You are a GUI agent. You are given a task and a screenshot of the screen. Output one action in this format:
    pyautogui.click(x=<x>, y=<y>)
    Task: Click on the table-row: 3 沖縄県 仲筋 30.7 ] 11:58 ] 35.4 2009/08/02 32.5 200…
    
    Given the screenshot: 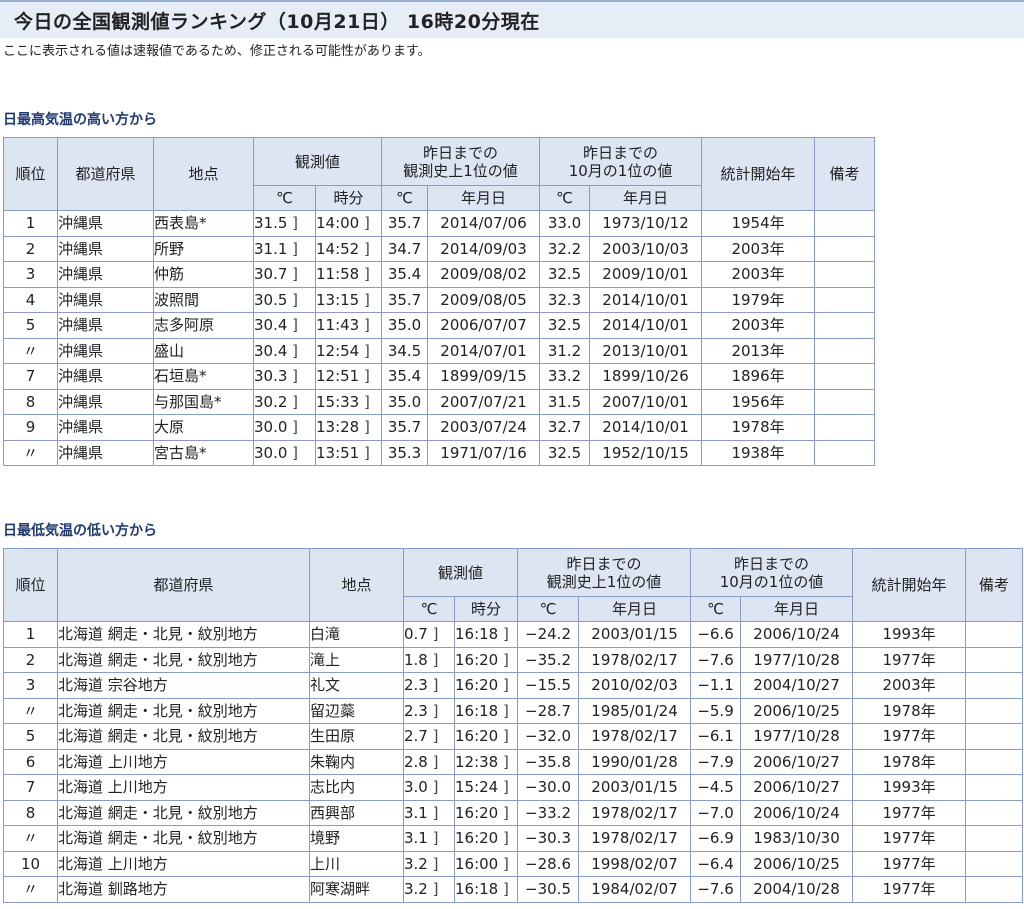 What is the action you would take?
    pyautogui.click(x=439, y=274)
    